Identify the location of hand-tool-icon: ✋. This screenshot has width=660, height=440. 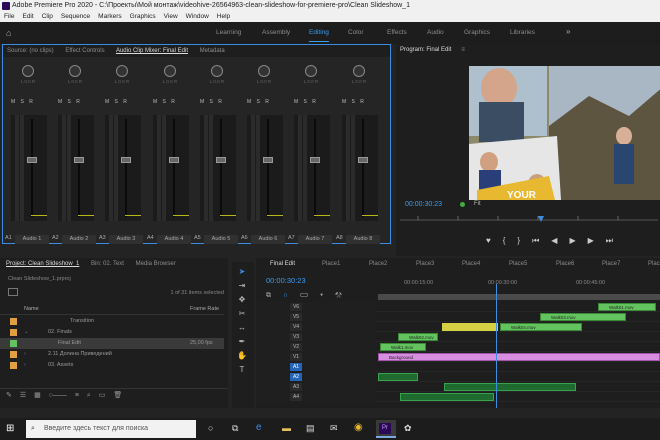
(242, 356).